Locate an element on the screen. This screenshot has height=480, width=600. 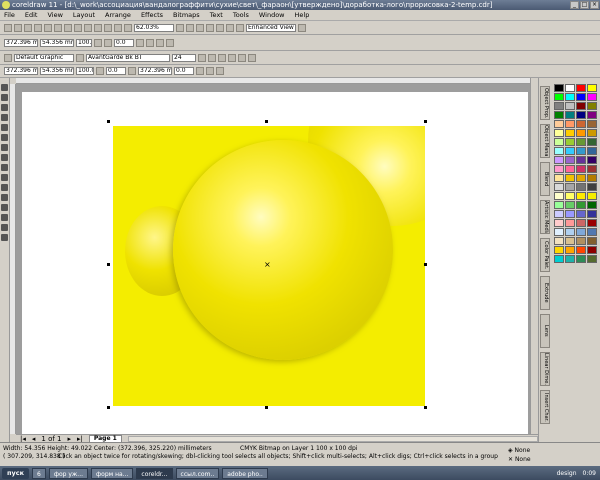
corel-online-icon is located at coordinates (128, 27).